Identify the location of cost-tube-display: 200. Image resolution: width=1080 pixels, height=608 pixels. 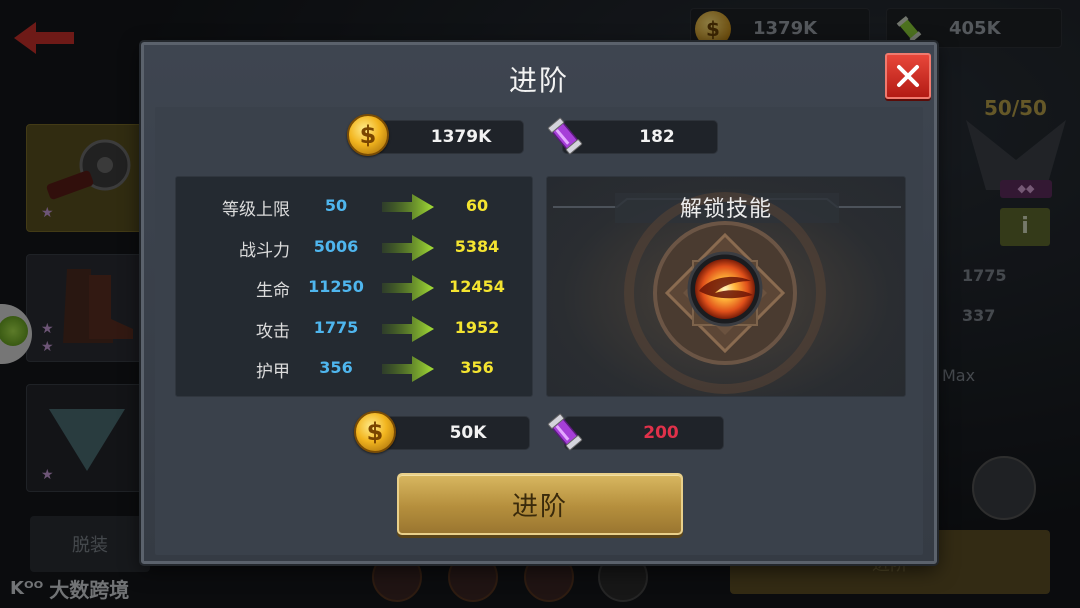
(644, 433).